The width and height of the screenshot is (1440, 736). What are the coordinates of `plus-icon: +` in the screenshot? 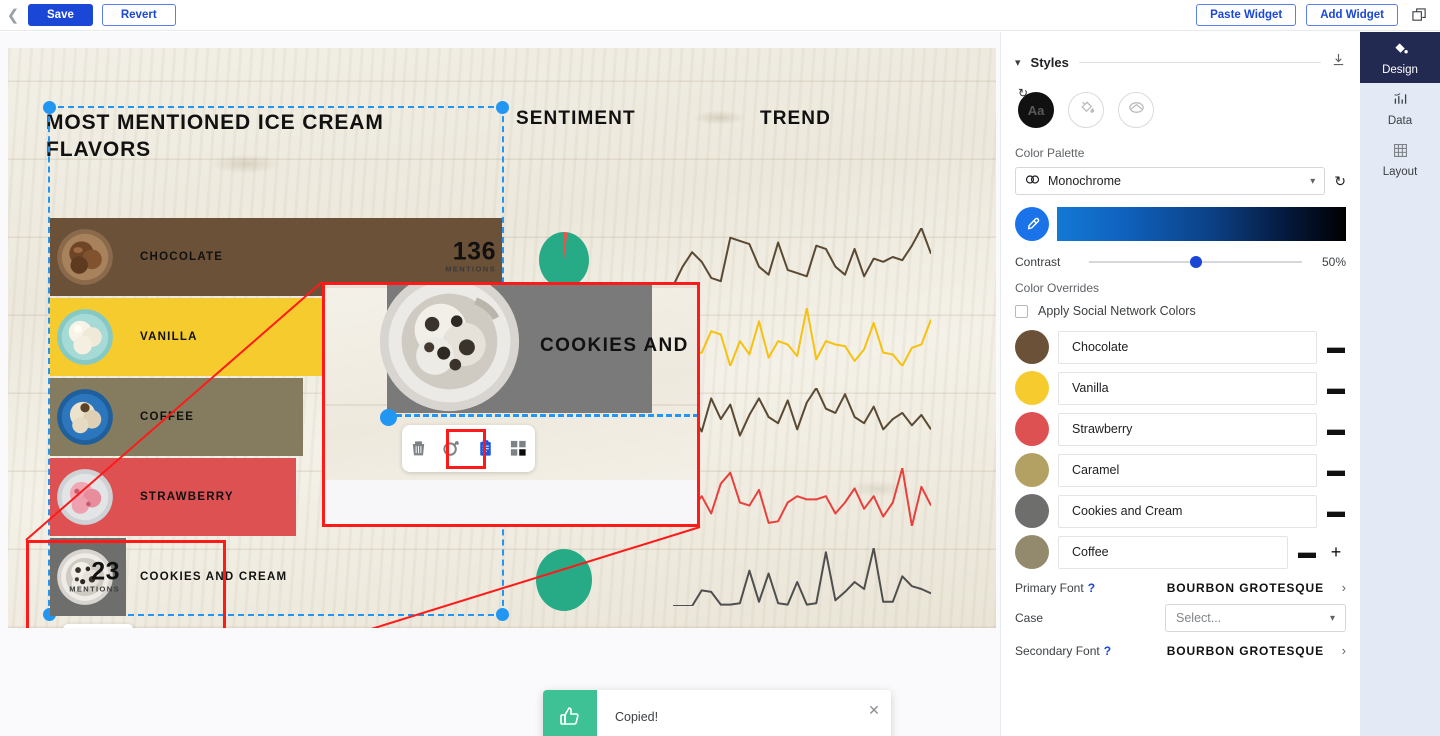 It's located at (1336, 552).